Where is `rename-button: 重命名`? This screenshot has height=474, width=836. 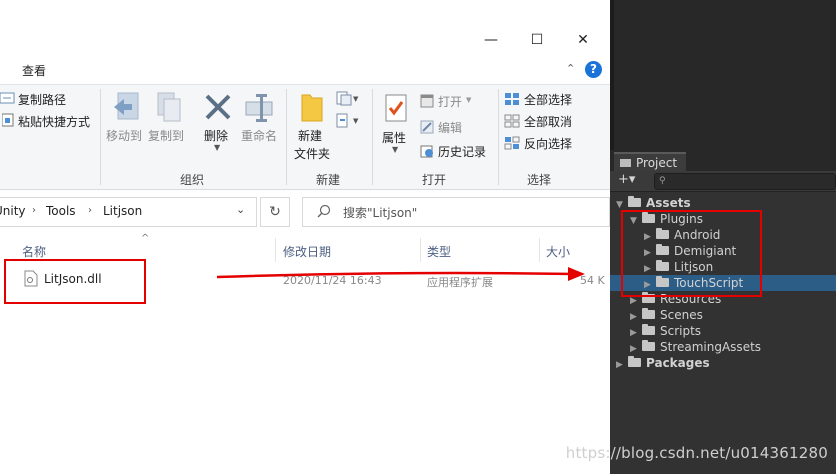 rename-button: 重命名 is located at coordinates (260, 121).